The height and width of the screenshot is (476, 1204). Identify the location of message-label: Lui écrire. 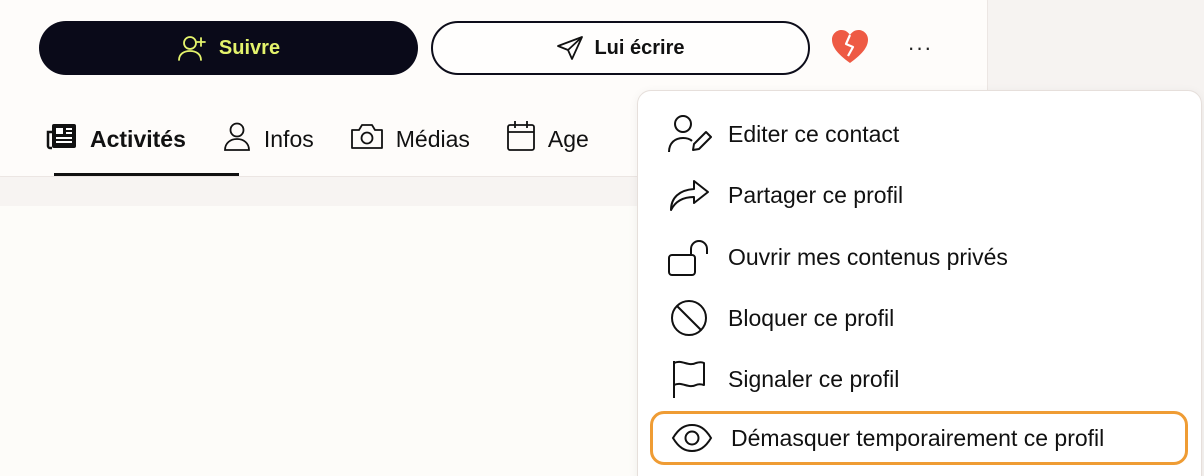
(639, 47).